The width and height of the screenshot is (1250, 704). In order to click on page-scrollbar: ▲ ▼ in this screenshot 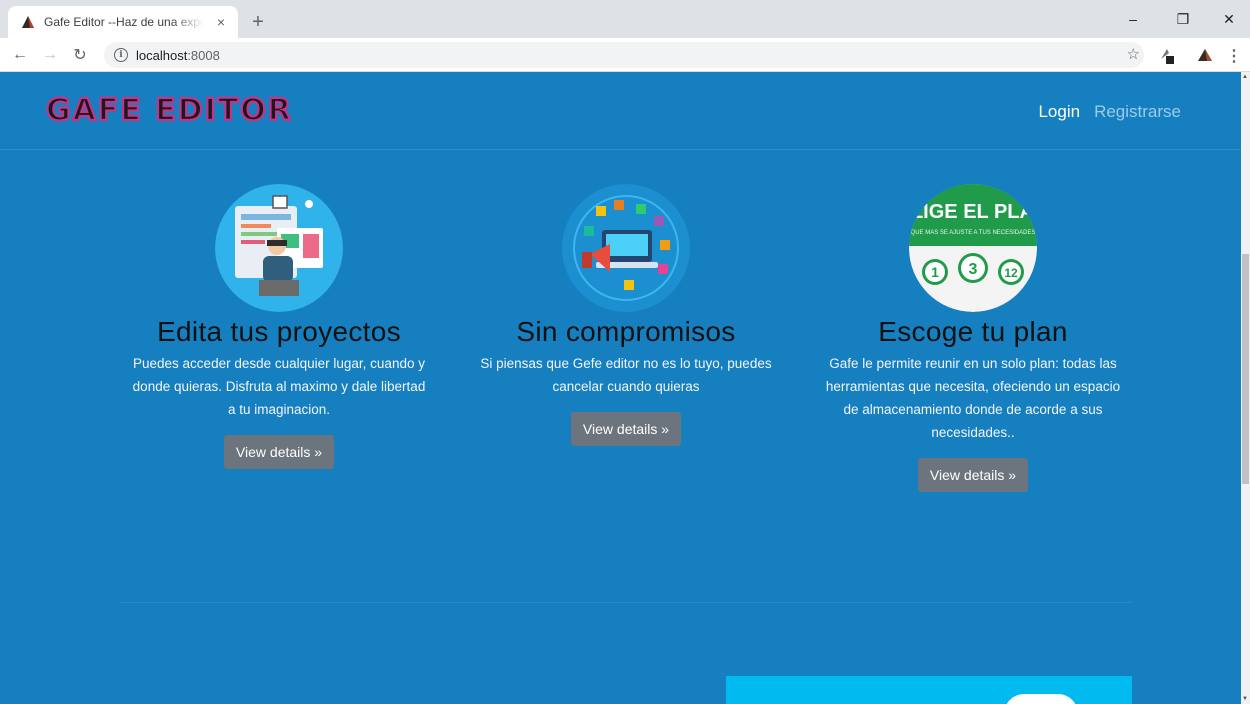, I will do `click(1245, 388)`.